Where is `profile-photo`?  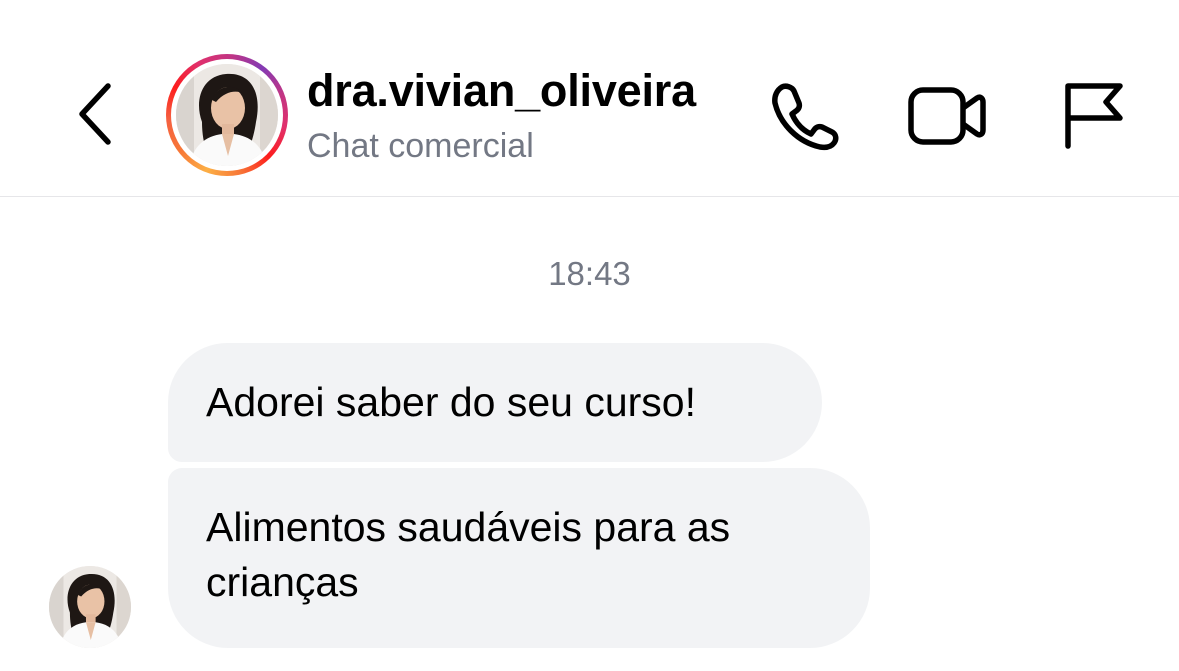 profile-photo is located at coordinates (227, 115).